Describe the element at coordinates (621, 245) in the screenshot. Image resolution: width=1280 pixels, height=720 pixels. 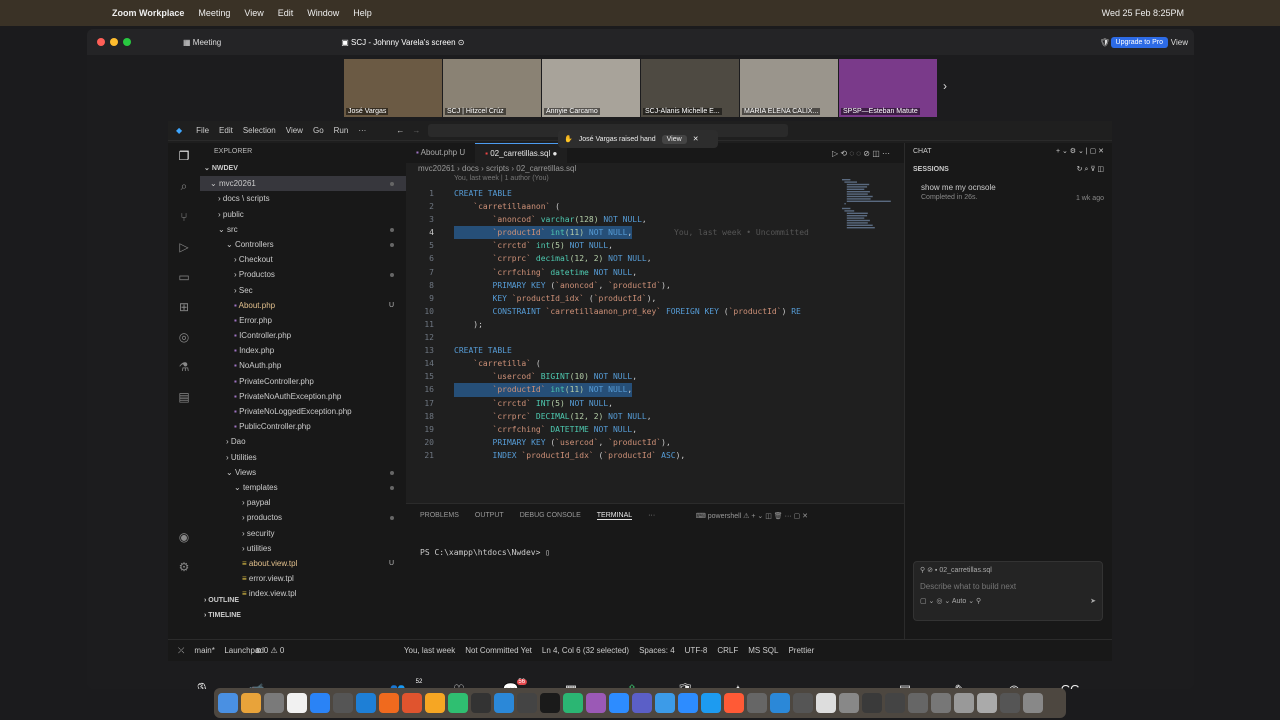
I see `code-line: 5 `crrctd` int(5) NOT NULL,` at that location.